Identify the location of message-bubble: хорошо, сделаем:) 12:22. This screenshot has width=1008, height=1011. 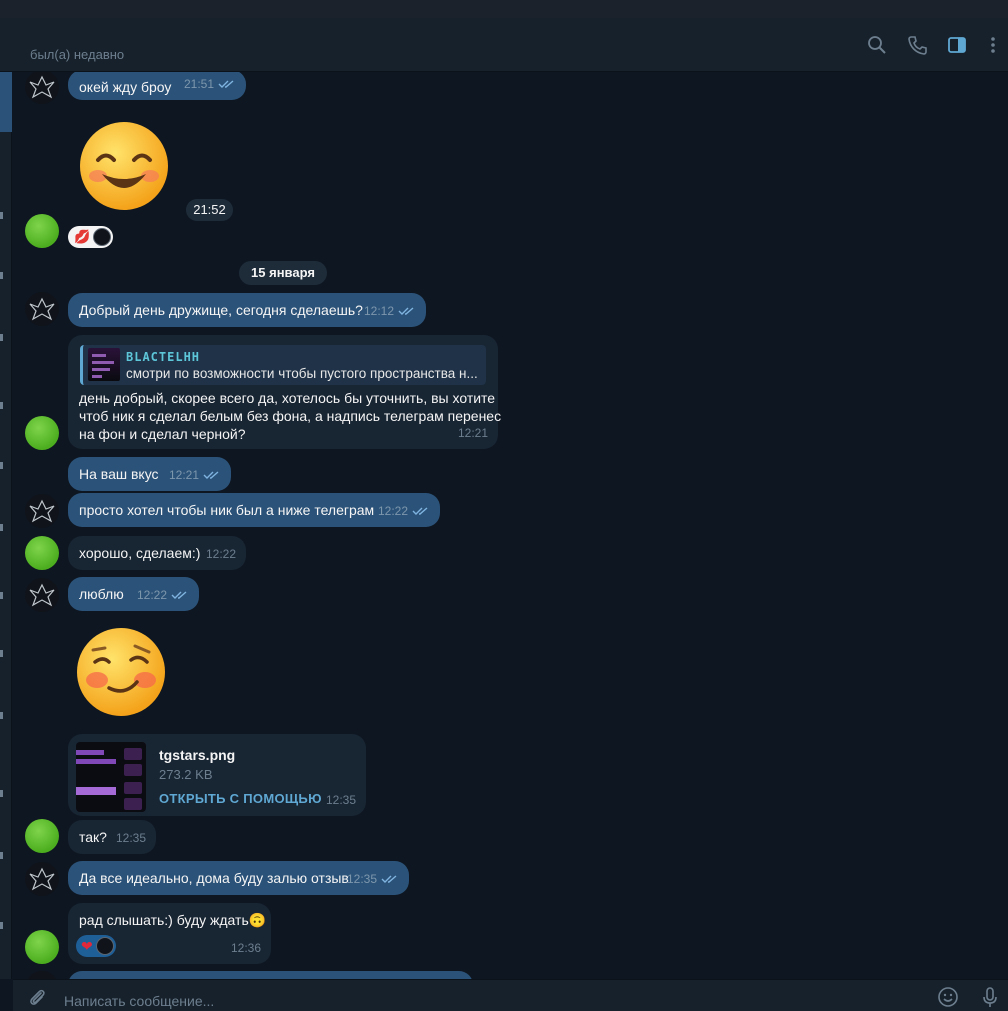
(157, 553).